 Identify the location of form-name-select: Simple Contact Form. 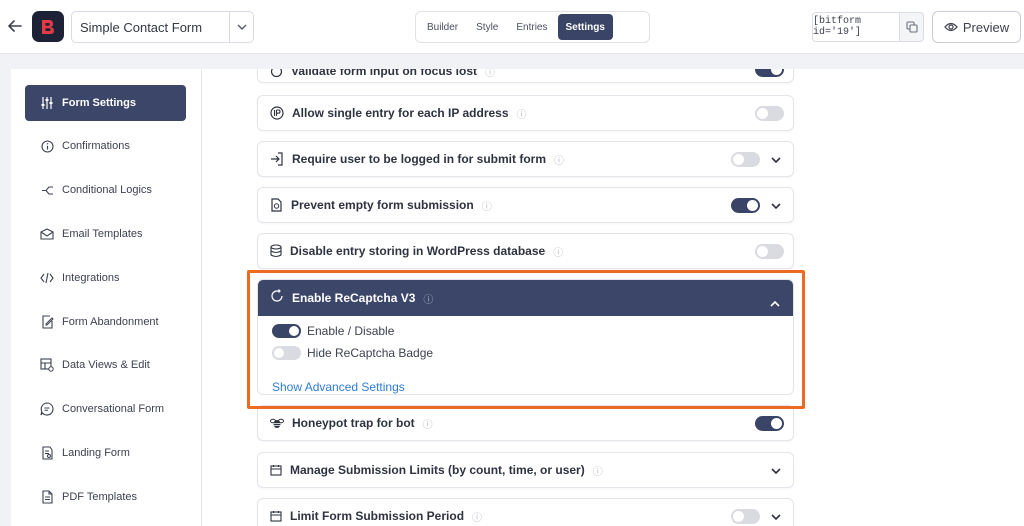
(162, 27).